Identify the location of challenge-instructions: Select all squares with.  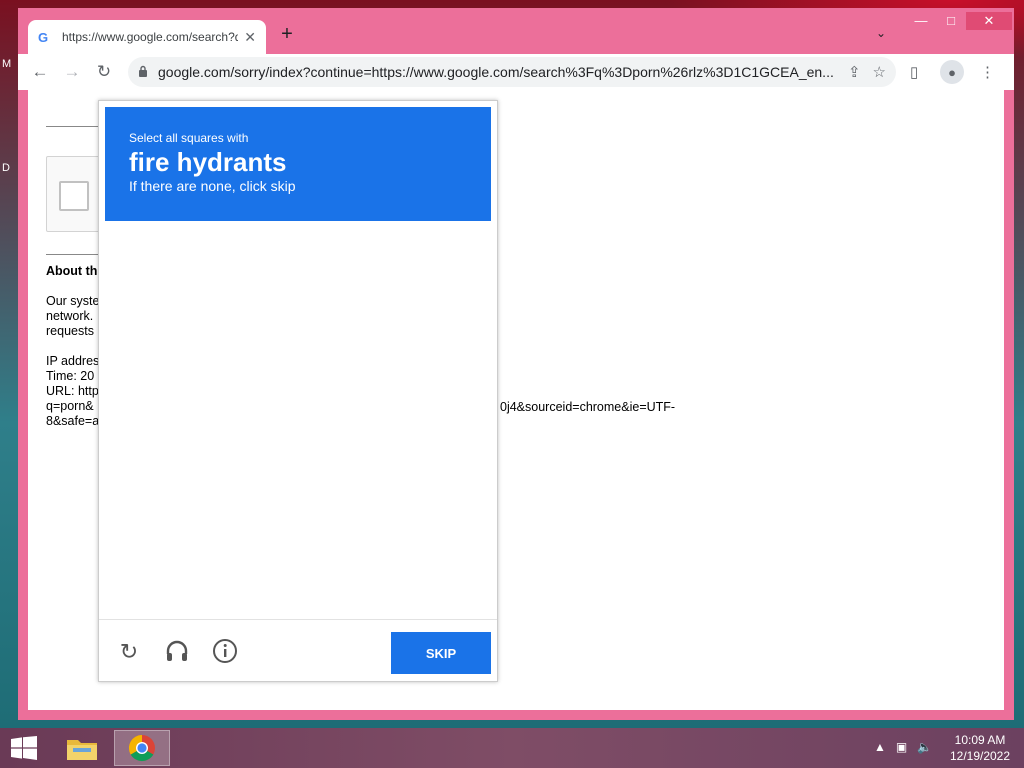
(189, 138).